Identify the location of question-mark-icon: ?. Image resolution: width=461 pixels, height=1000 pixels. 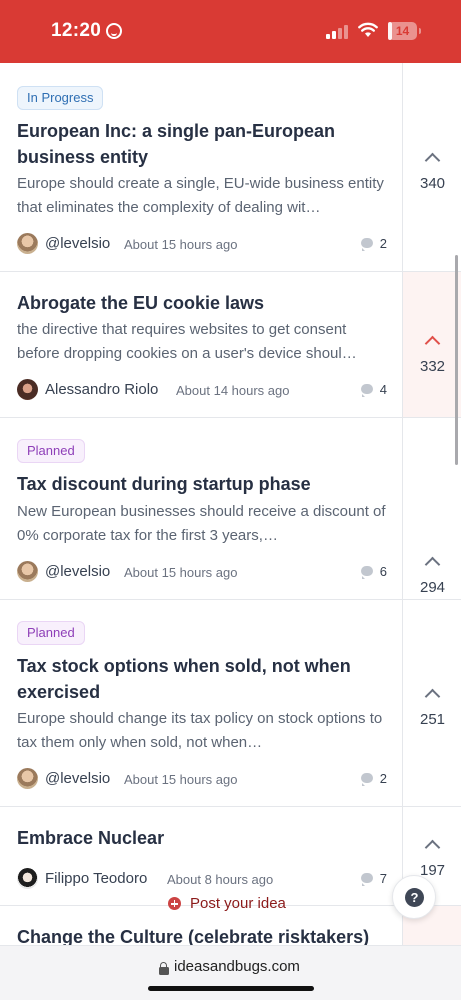
(414, 897).